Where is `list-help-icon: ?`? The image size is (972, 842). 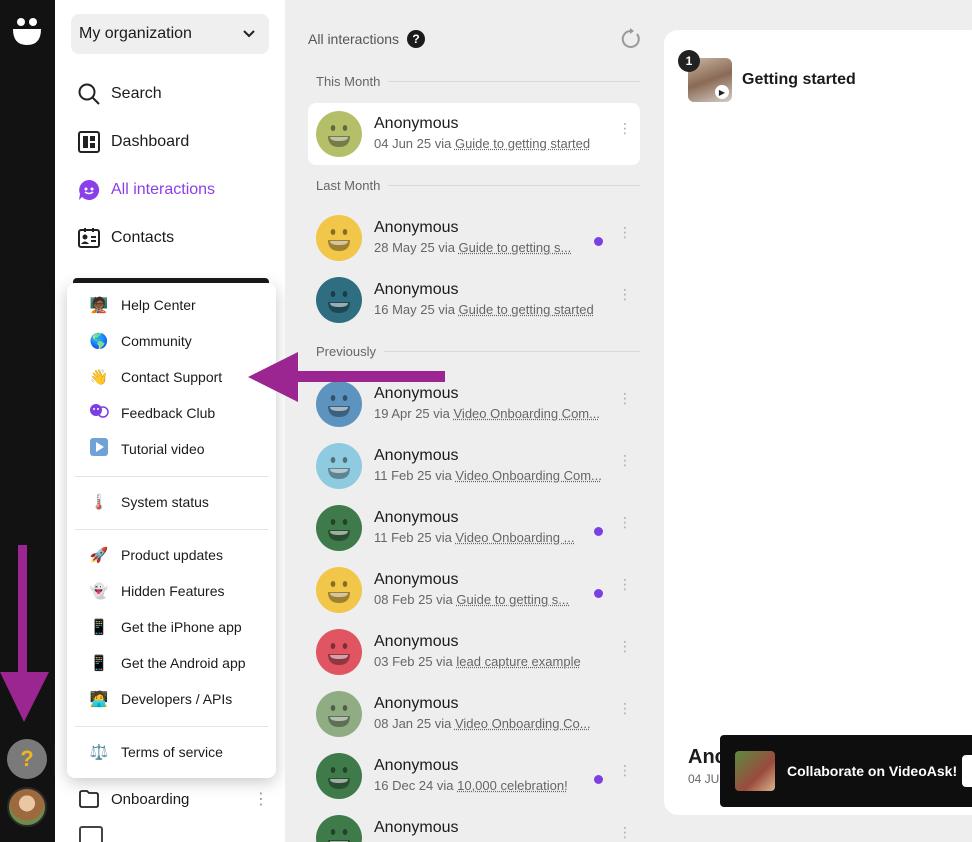 list-help-icon: ? is located at coordinates (416, 39).